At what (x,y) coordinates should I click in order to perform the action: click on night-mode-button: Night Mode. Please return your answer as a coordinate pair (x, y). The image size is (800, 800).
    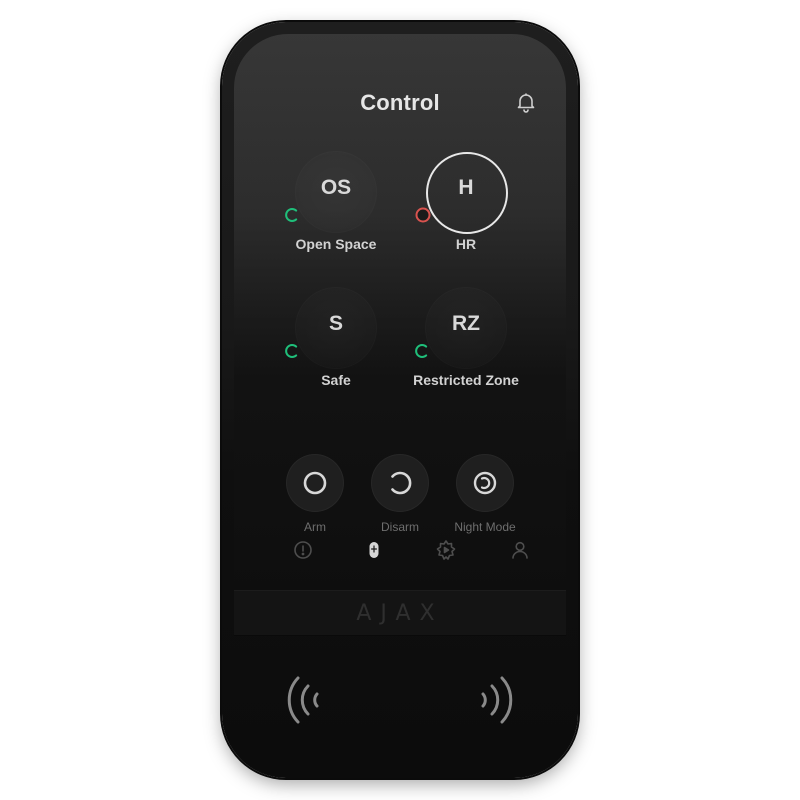
    Looking at the image, I should click on (485, 499).